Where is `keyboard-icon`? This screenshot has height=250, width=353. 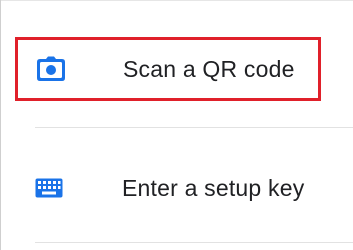 keyboard-icon is located at coordinates (49, 188).